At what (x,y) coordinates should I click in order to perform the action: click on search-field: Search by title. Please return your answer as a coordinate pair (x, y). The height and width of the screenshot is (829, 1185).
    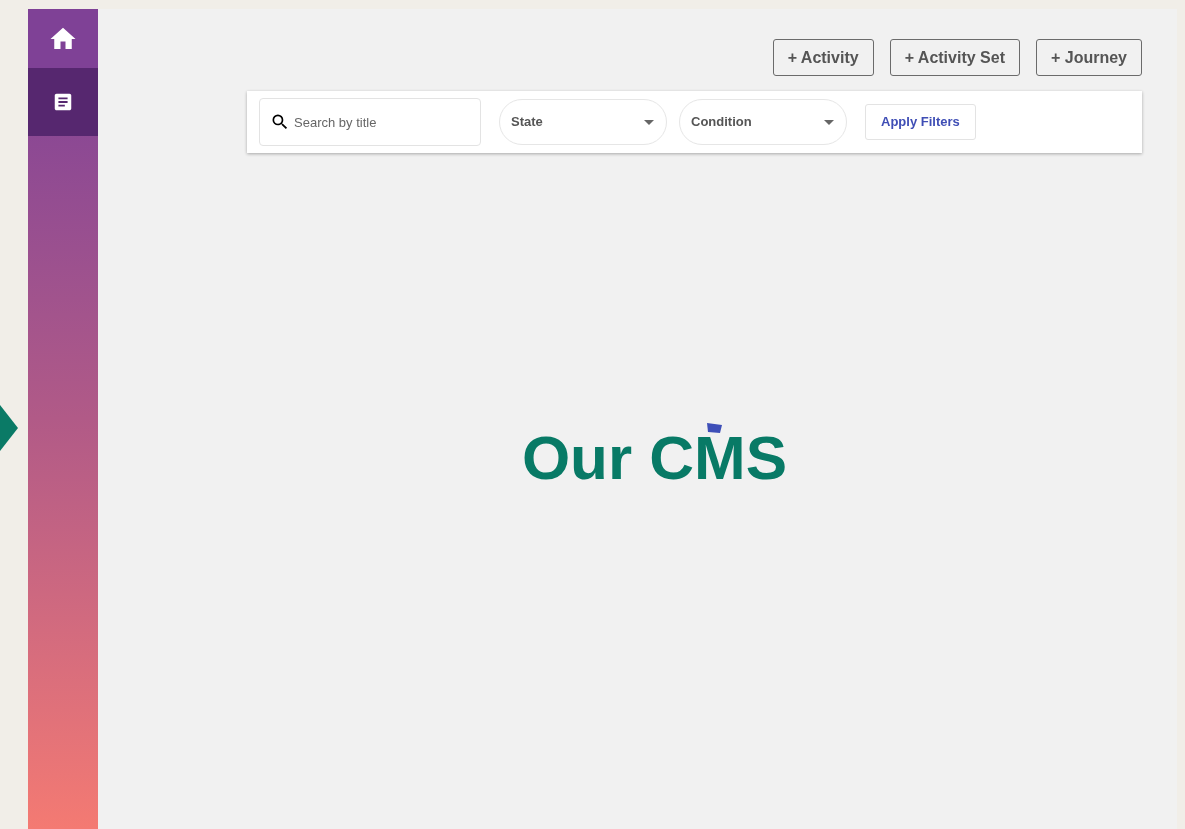
    Looking at the image, I should click on (370, 122).